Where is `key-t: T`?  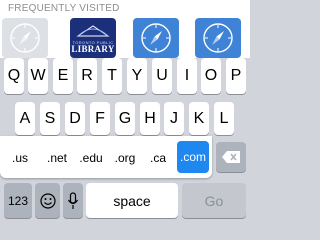
key-t: T is located at coordinates (112, 76).